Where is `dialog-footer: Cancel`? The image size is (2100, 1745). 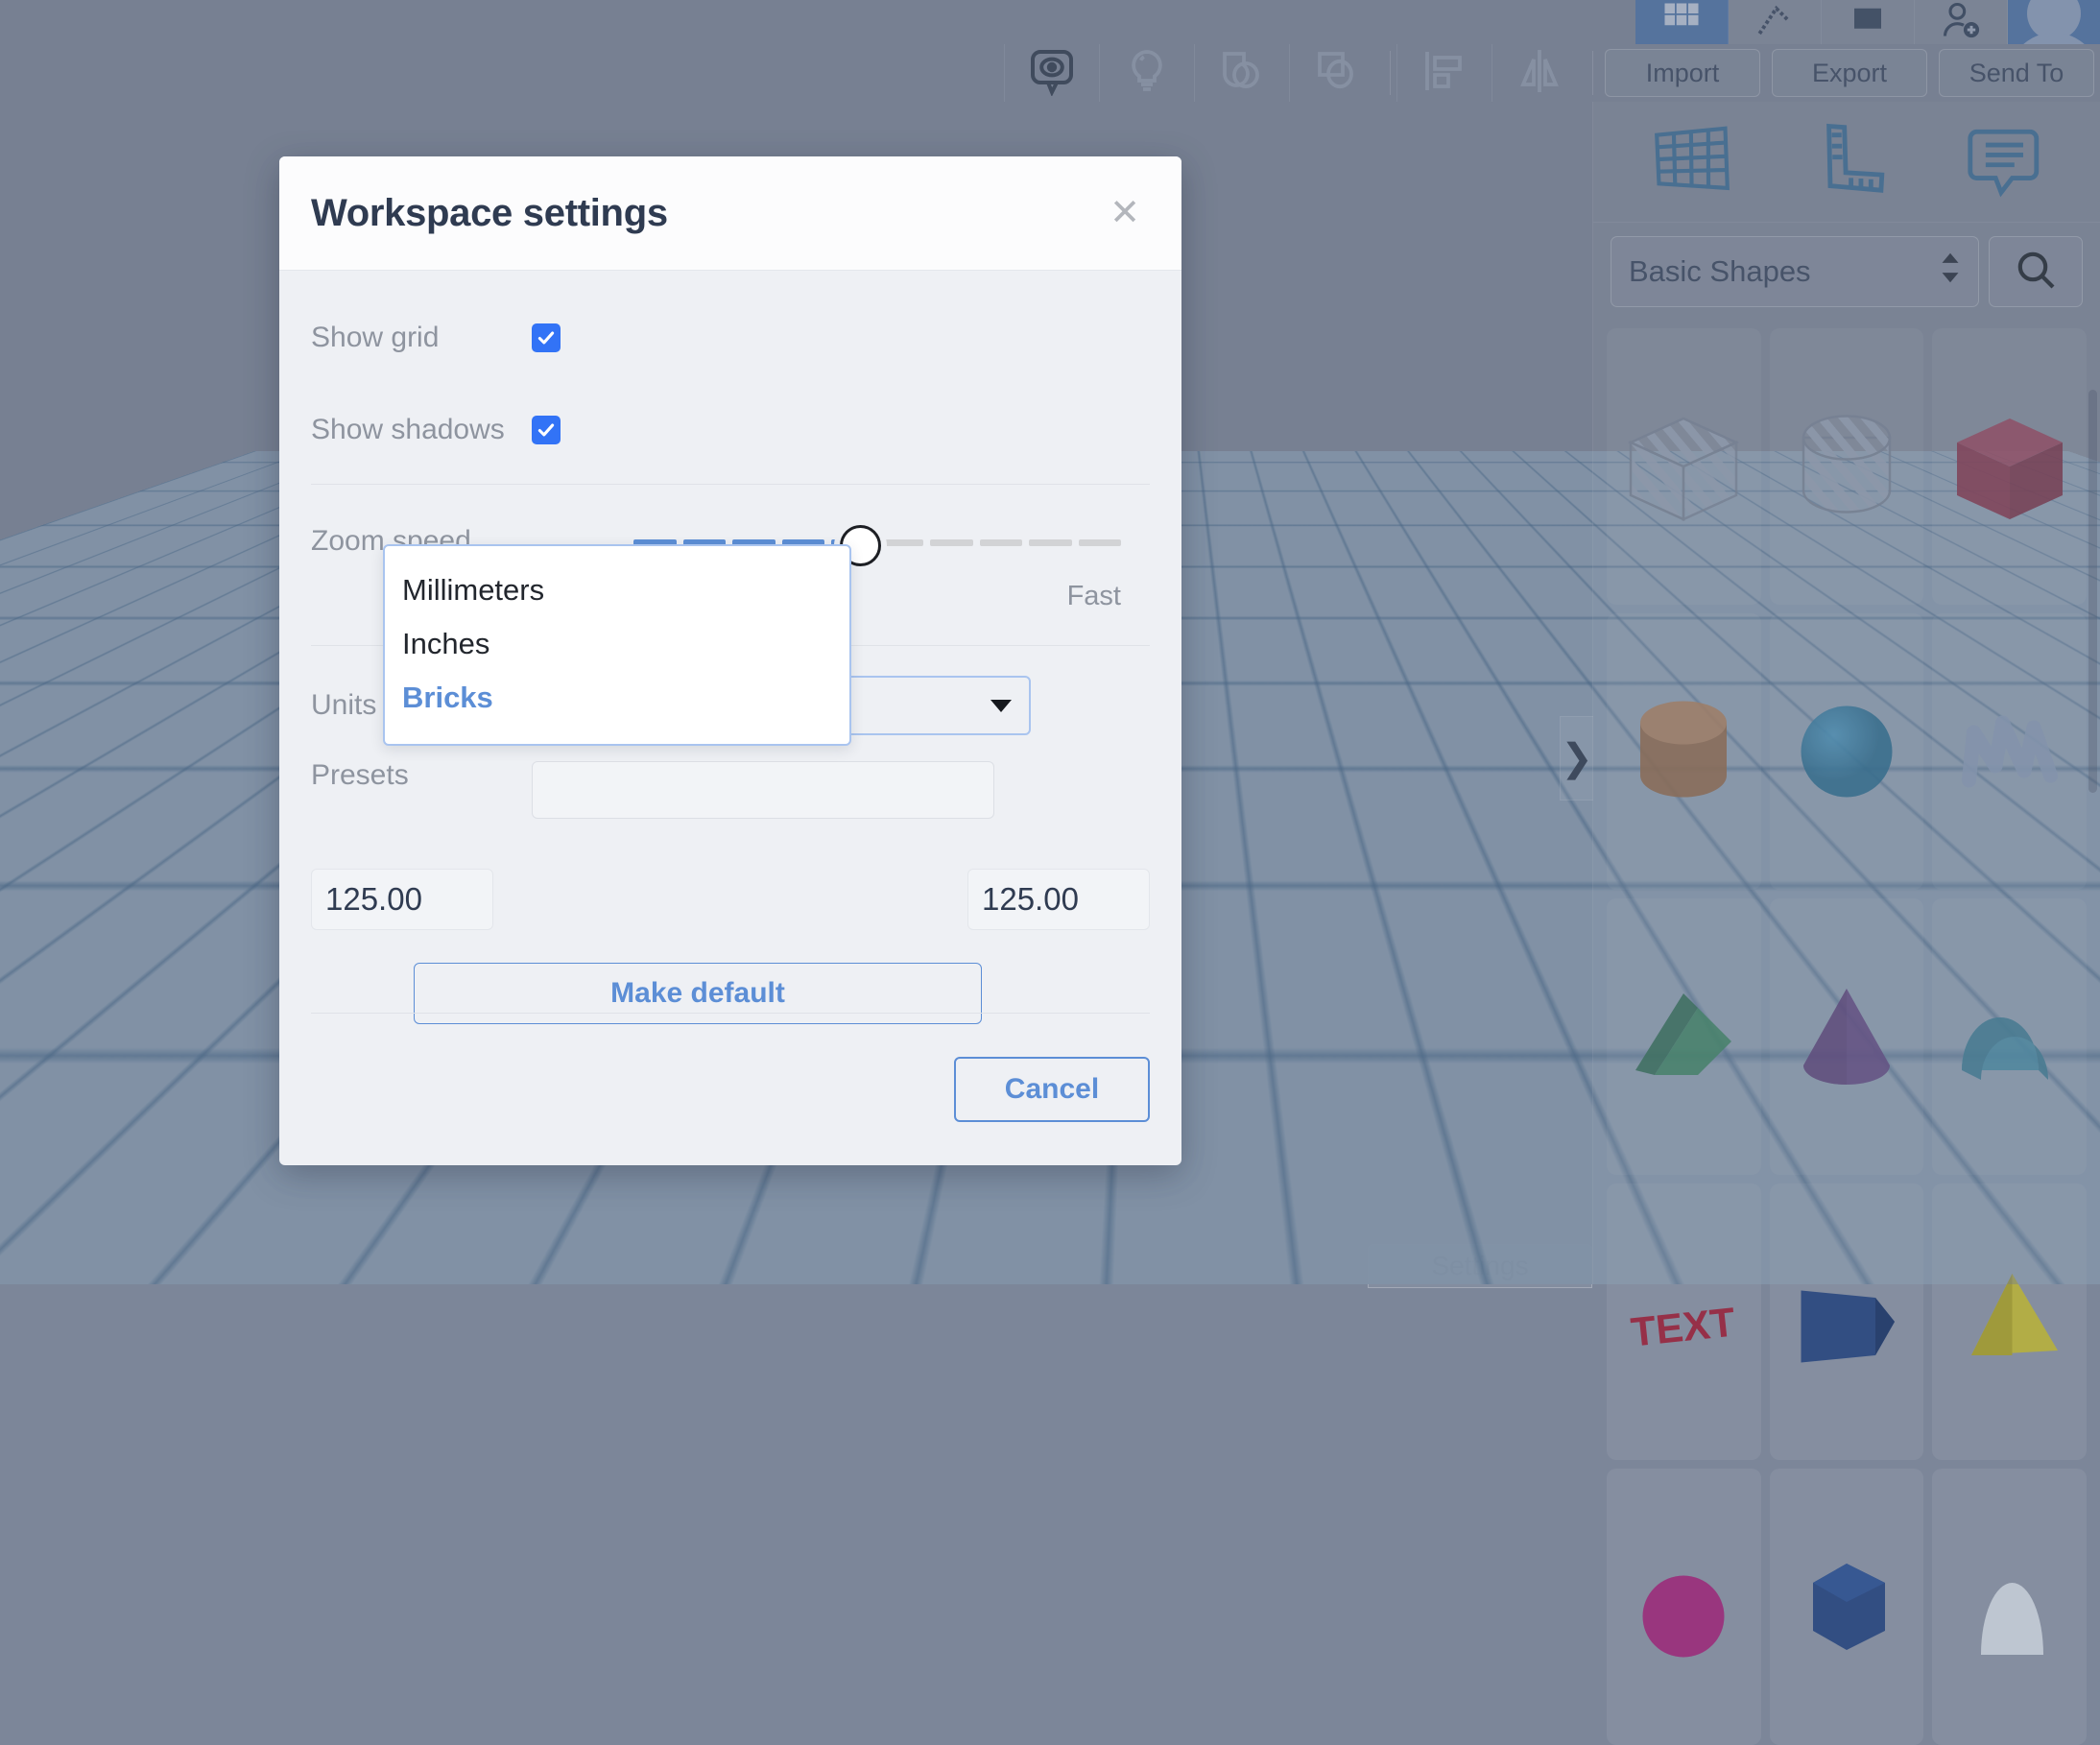
dialog-footer: Cancel is located at coordinates (730, 1089).